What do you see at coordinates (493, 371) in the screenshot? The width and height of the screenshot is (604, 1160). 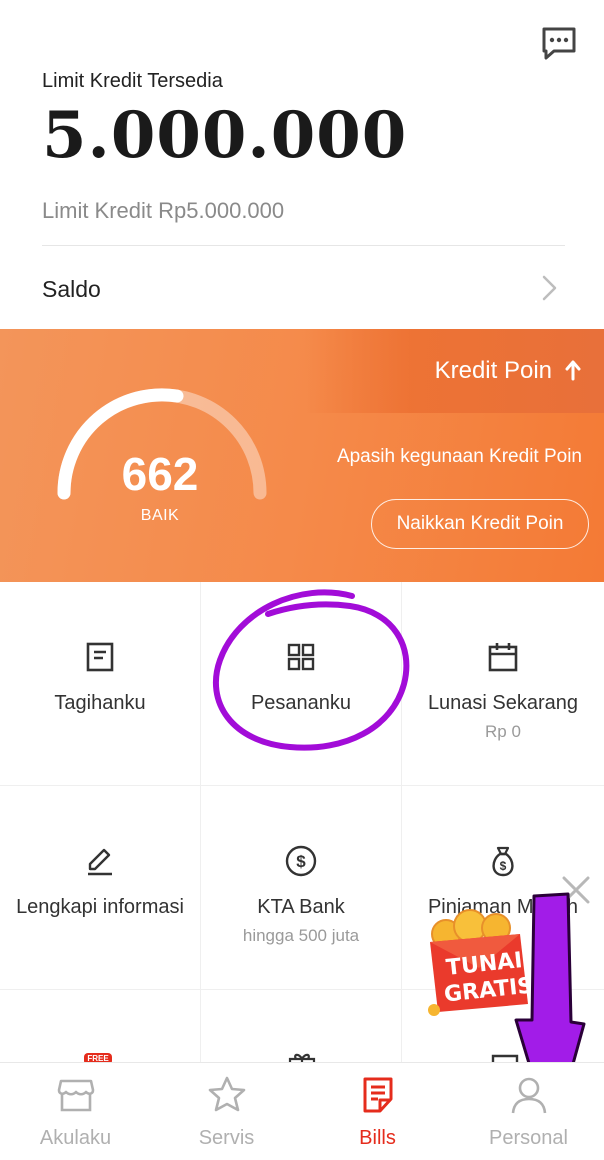 I see `credit-point-title: Kredit Poin` at bounding box center [493, 371].